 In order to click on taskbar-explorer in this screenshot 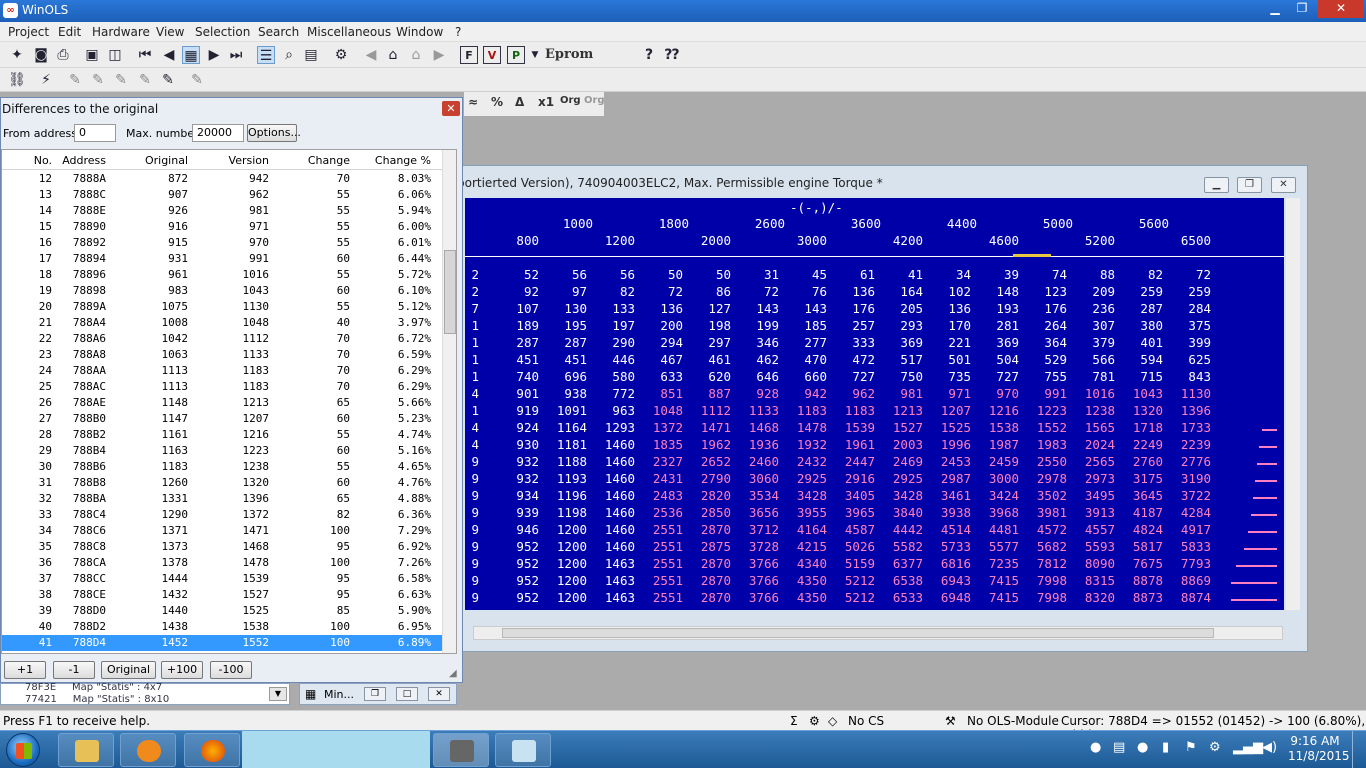, I will do `click(86, 750)`.